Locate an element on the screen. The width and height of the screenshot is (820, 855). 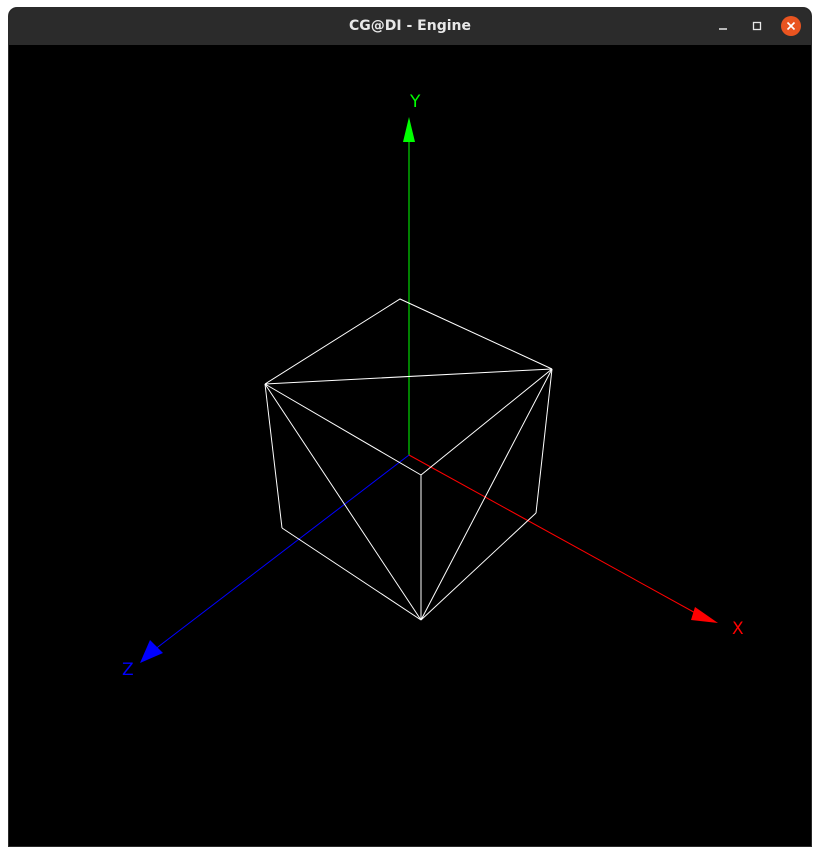
z-axis-label: Z is located at coordinates (128, 670).